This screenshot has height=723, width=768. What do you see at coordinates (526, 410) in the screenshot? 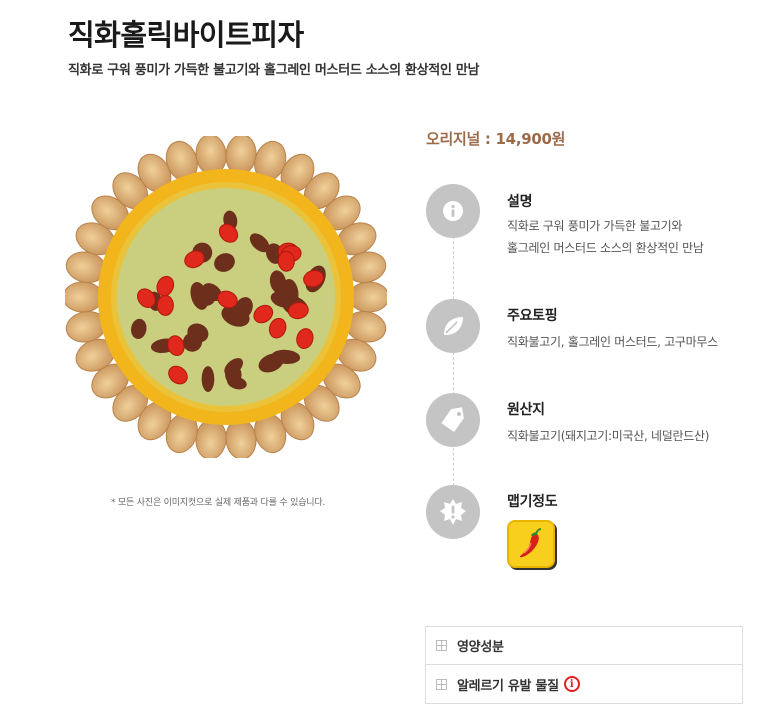
I see `origin-title: 원산지` at bounding box center [526, 410].